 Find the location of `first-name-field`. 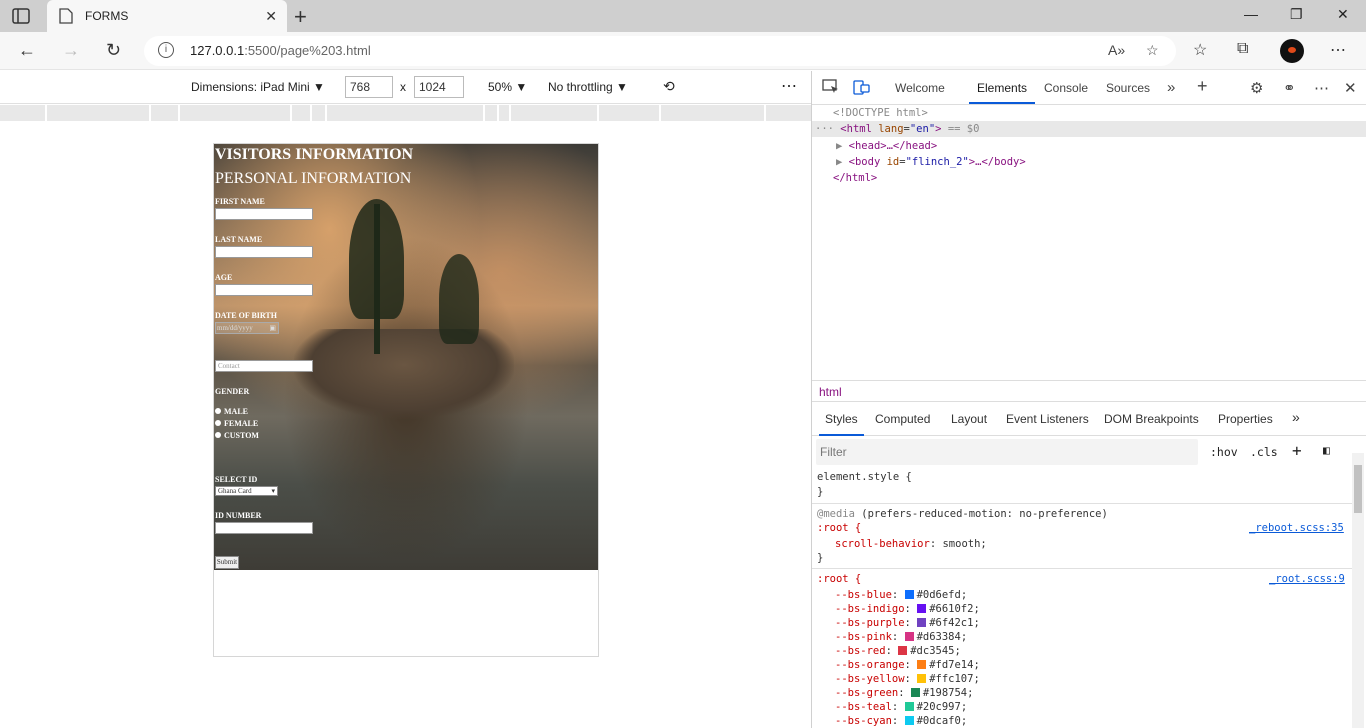

first-name-field is located at coordinates (264, 214).